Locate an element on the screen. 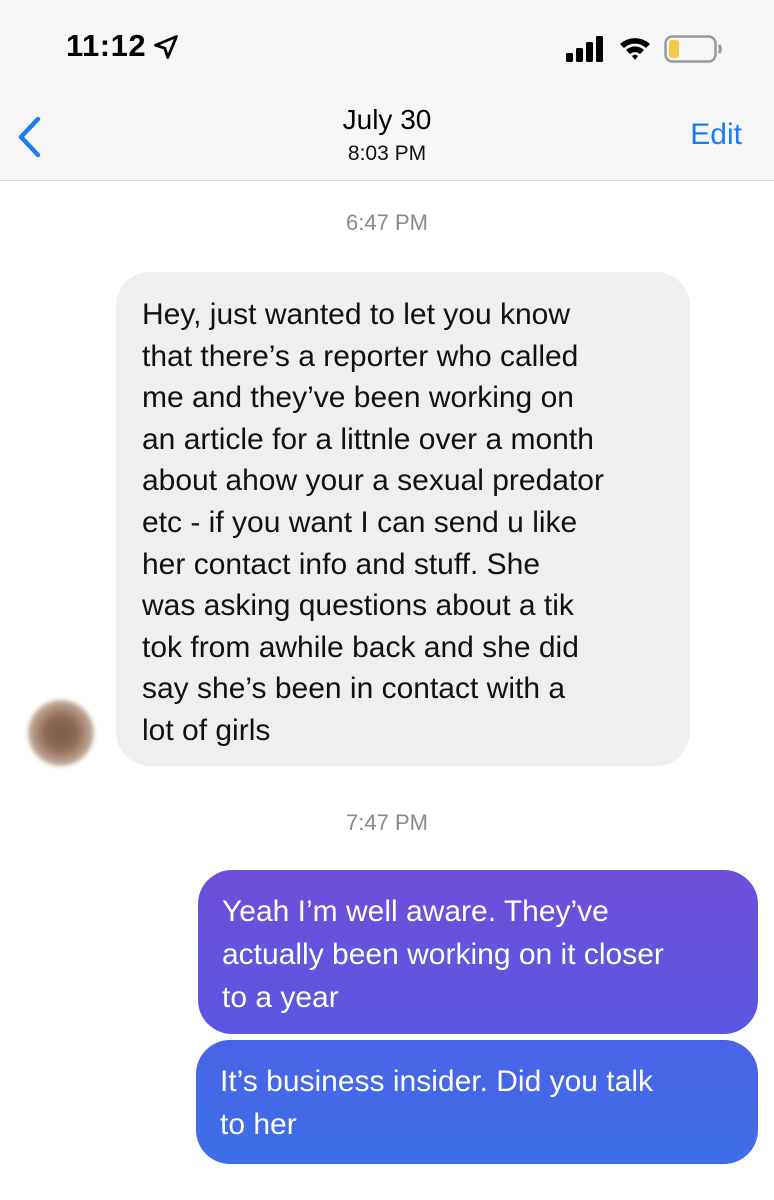 The height and width of the screenshot is (1200, 774). message-line: an article for a littnle over a month is located at coordinates (368, 439).